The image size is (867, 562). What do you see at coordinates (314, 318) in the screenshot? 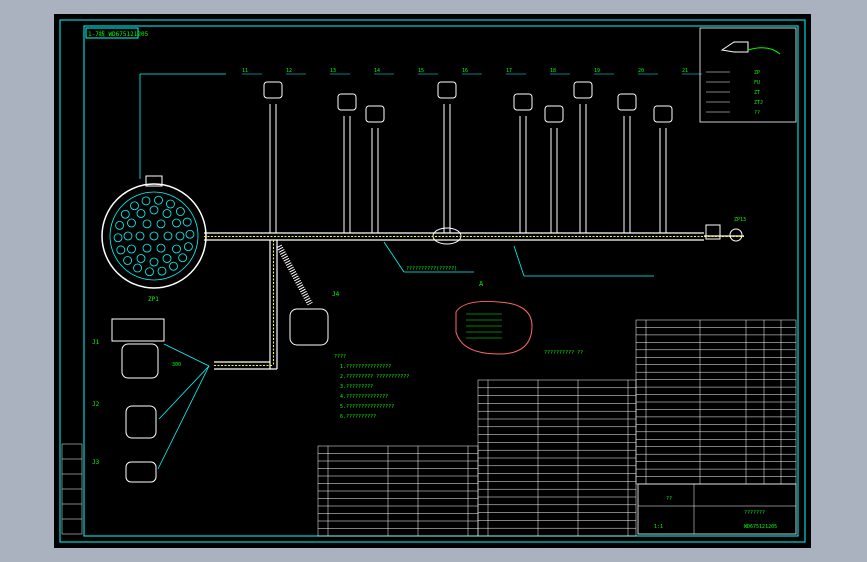
I see `bottom-connector: J4` at bounding box center [314, 318].